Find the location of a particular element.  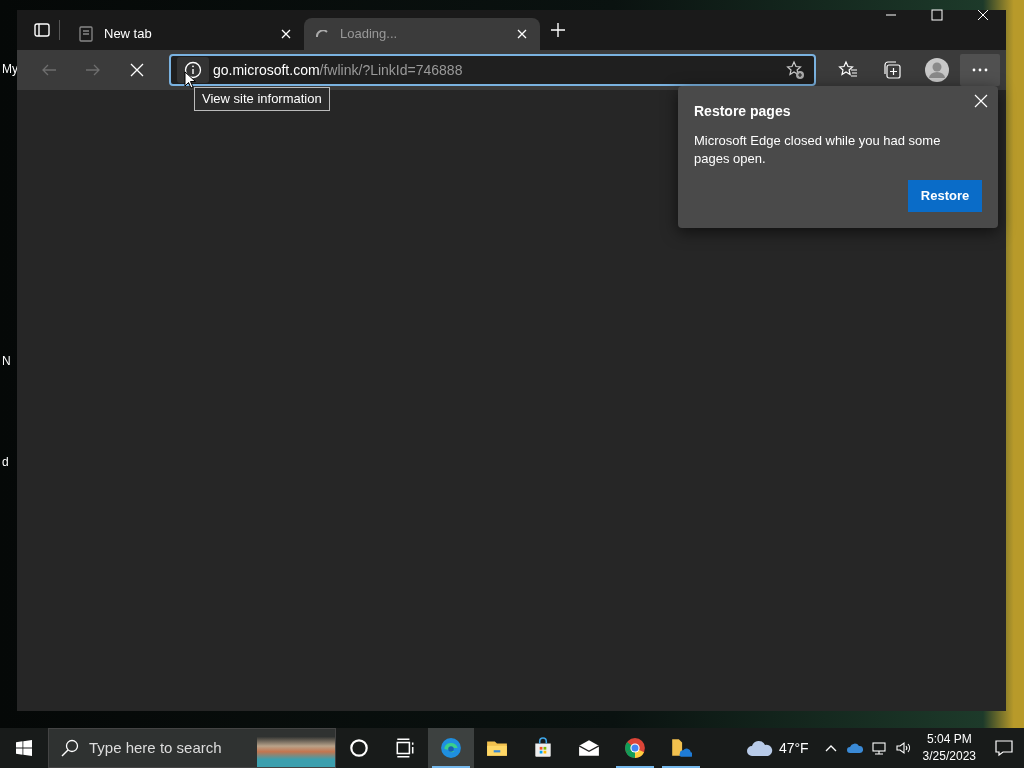

url-text: go.microsoft.com/fwlink/?LinkId=746888 is located at coordinates (338, 70).